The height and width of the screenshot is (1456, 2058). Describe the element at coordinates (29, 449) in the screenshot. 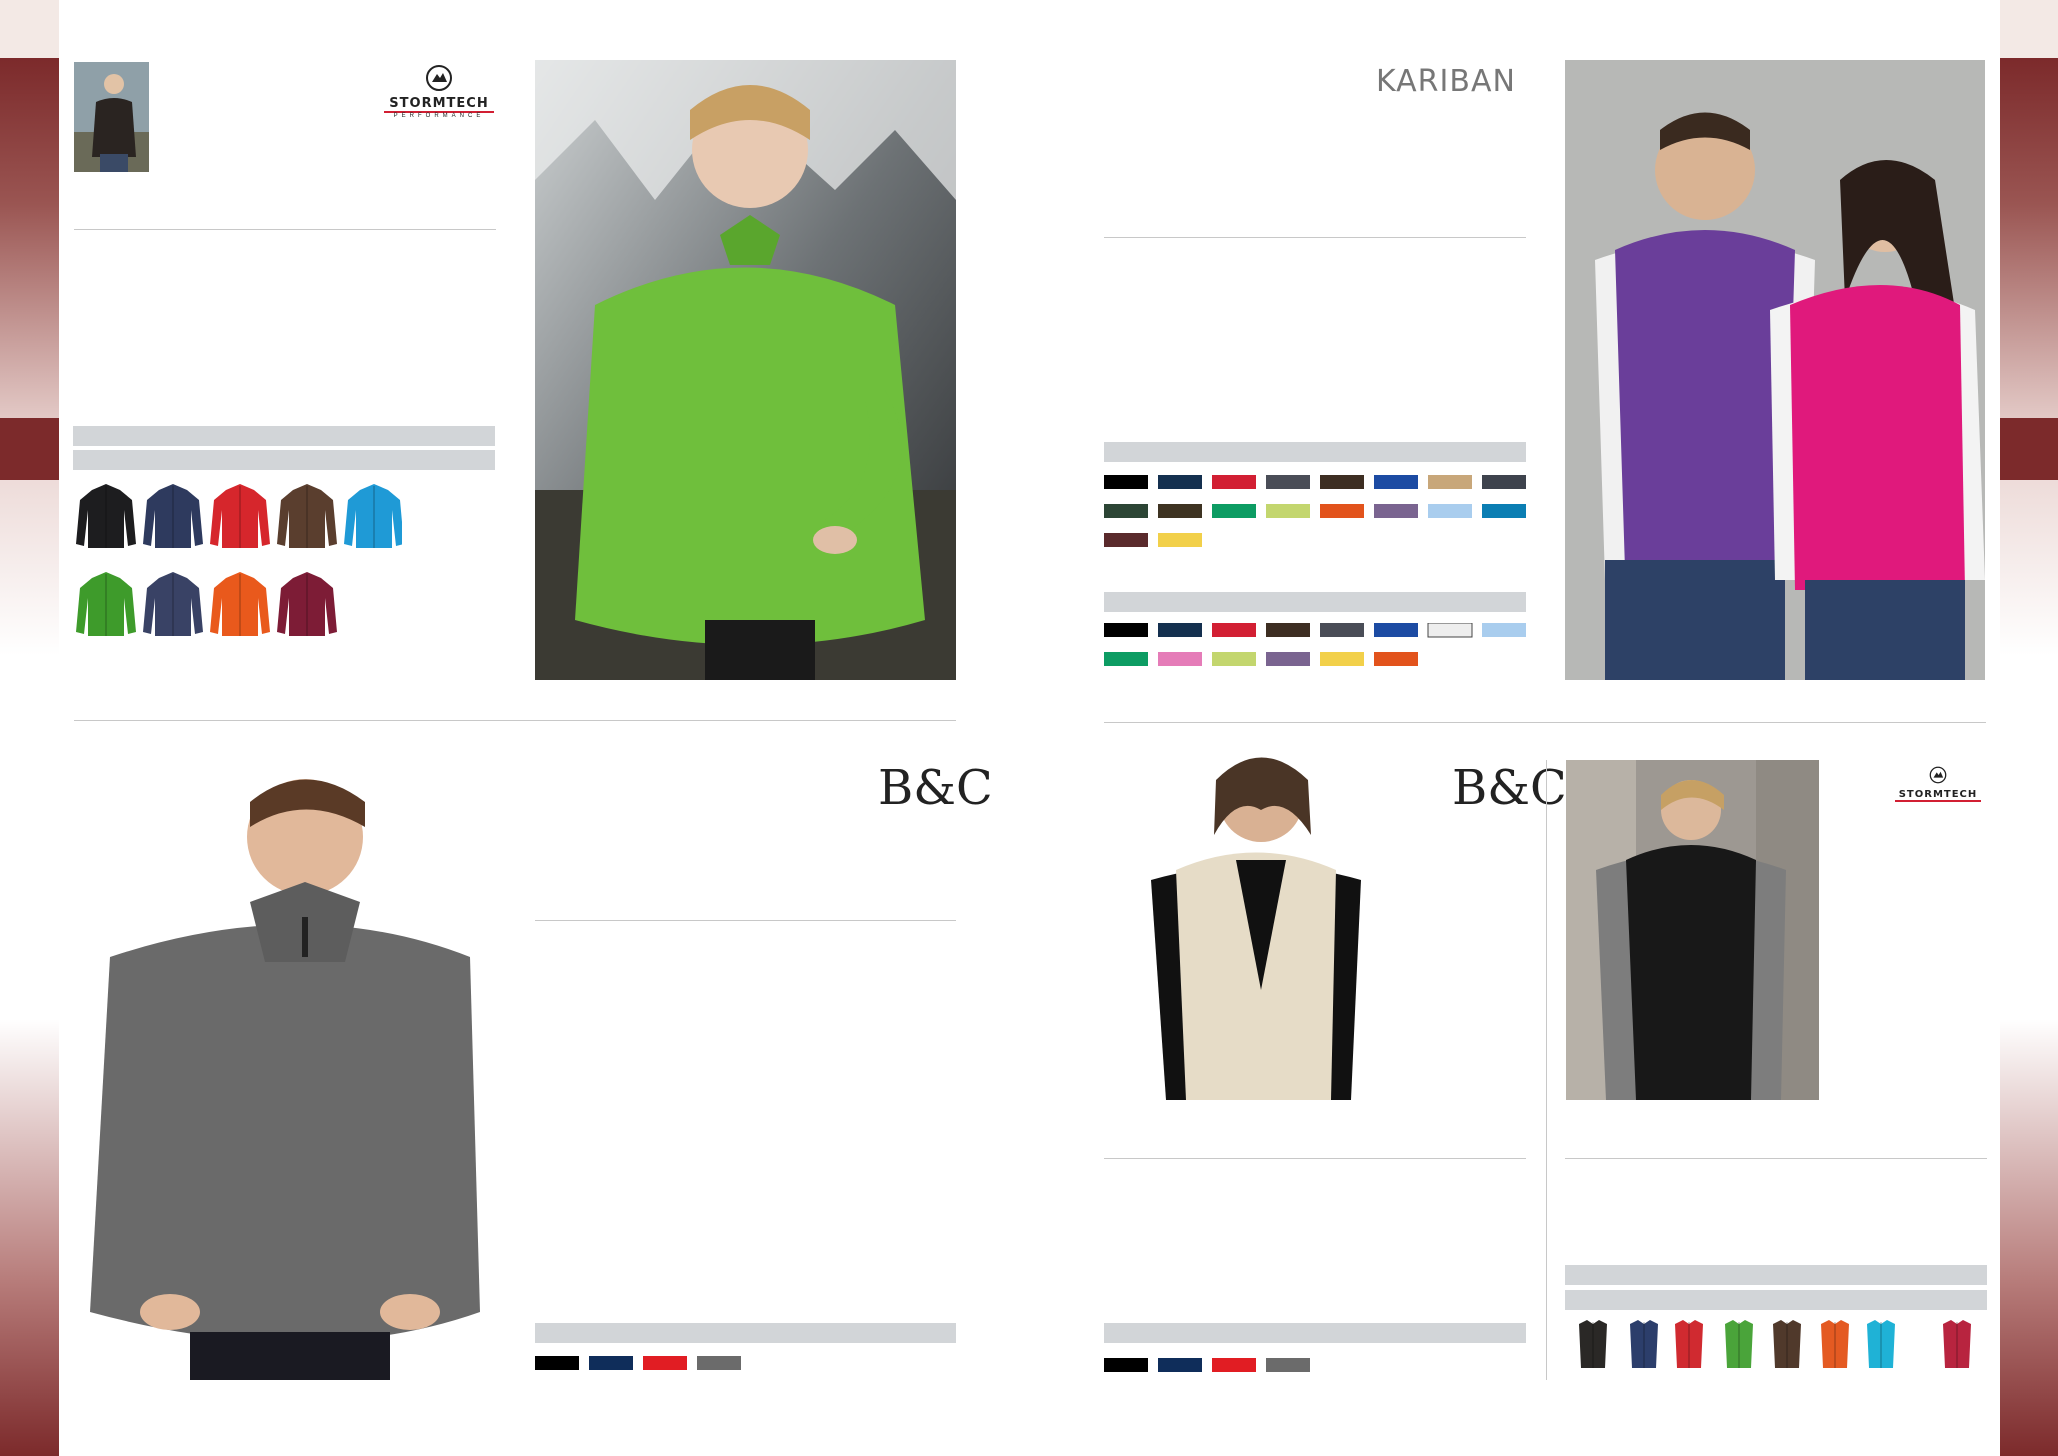

I see `left-edge-tab` at that location.